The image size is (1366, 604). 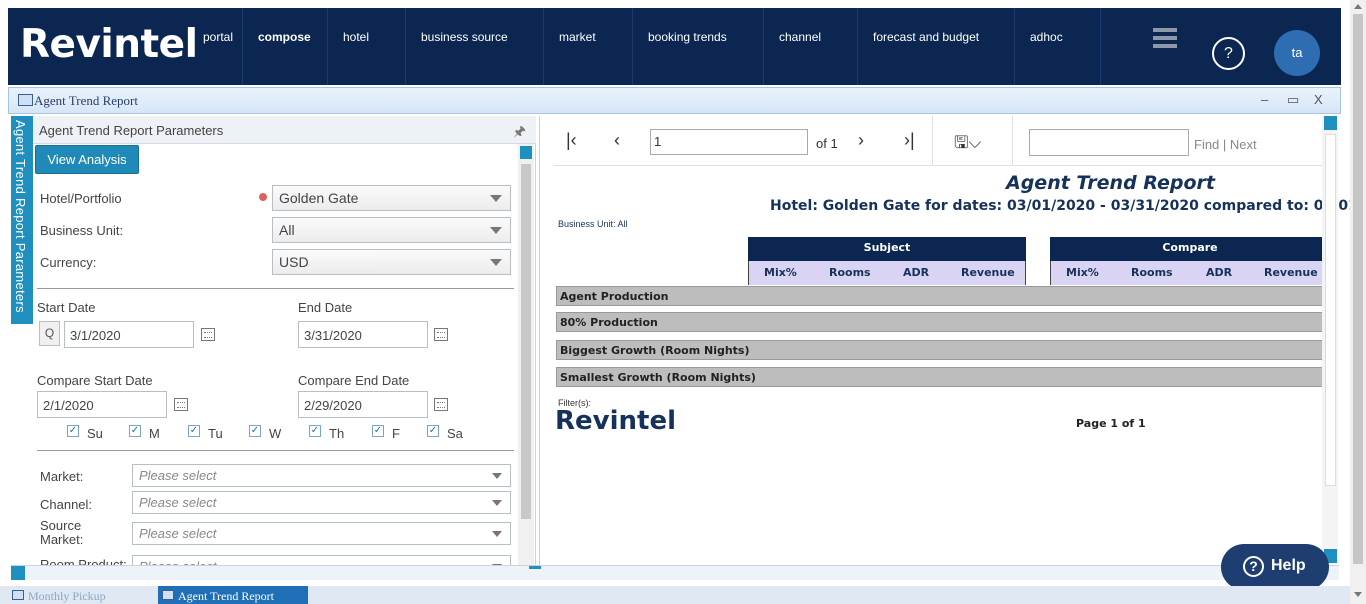 I want to click on page-scrollbar, so click(x=1358, y=302).